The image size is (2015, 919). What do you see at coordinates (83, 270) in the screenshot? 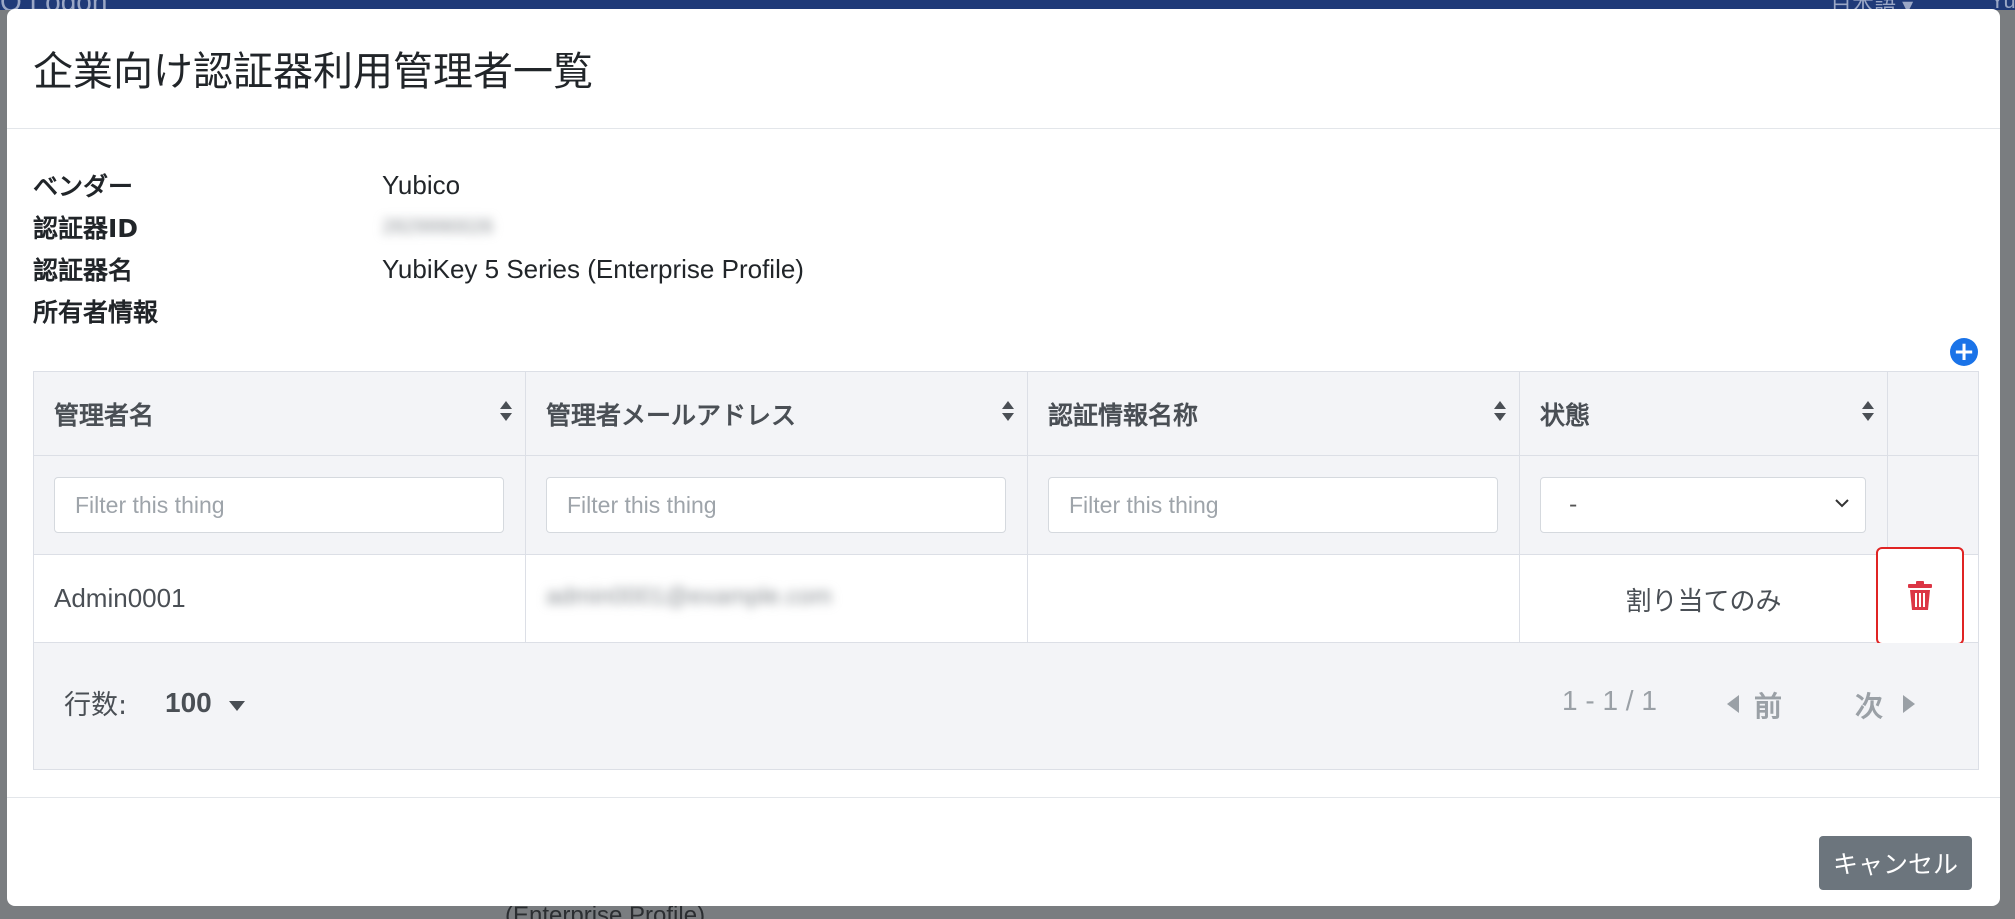
I see `authenticator-name-label: 認証器名` at bounding box center [83, 270].